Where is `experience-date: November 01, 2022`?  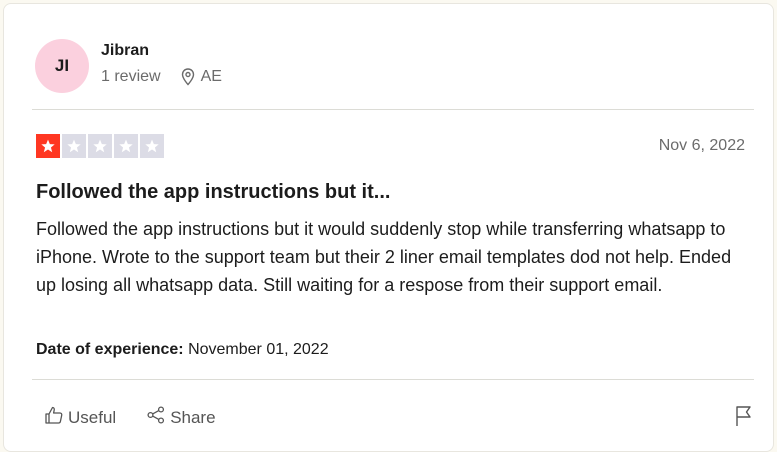 experience-date: November 01, 2022 is located at coordinates (258, 349).